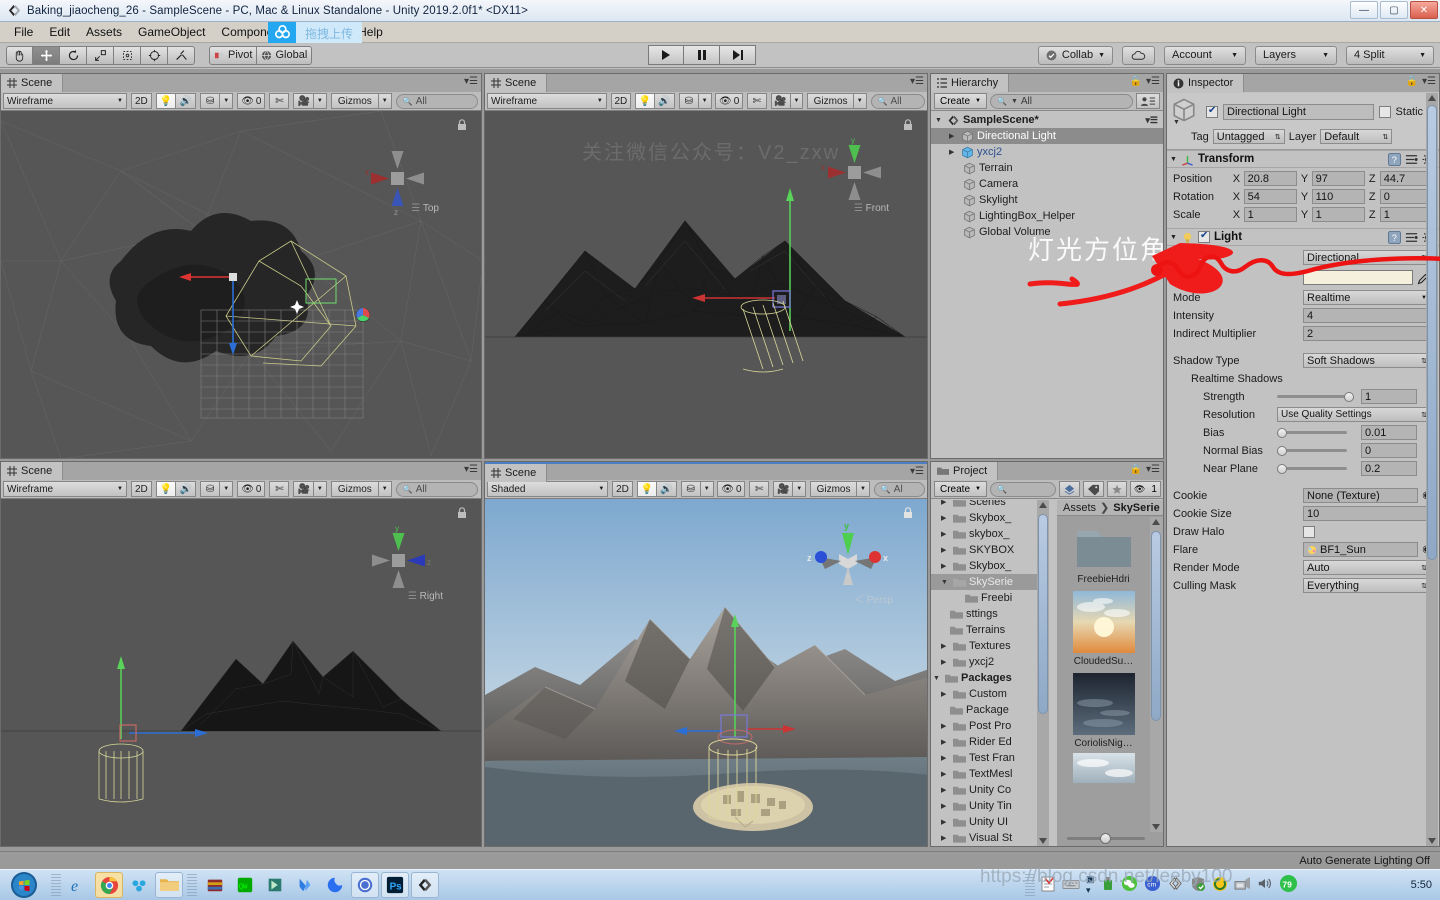 Image resolution: width=1440 pixels, height=900 pixels. I want to click on shadow-bias-input: 0.01, so click(1389, 432).